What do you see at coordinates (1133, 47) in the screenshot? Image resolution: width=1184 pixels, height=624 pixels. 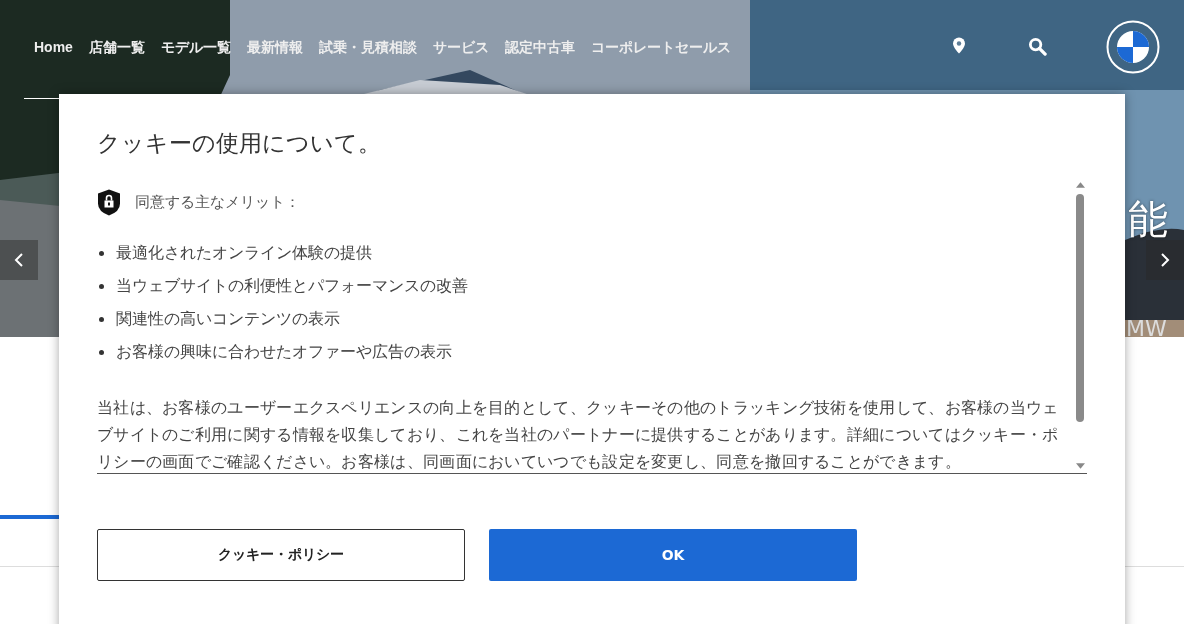 I see `roundel-logo-icon` at bounding box center [1133, 47].